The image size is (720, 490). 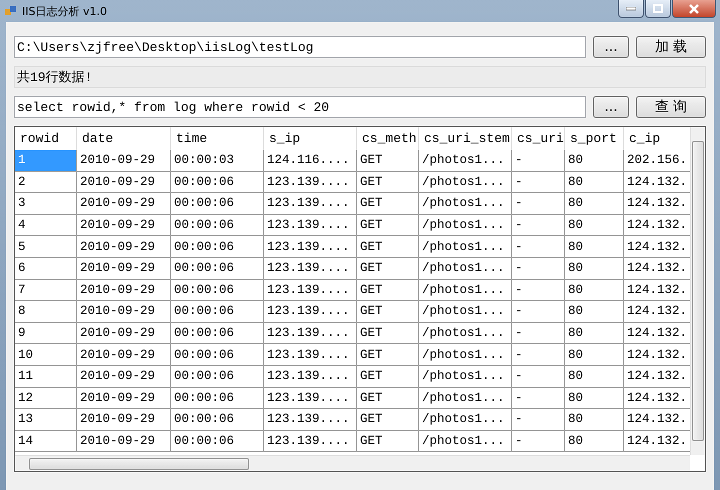 What do you see at coordinates (300, 107) in the screenshot?
I see `query-field: select rowid,* from log where rowid < 20` at bounding box center [300, 107].